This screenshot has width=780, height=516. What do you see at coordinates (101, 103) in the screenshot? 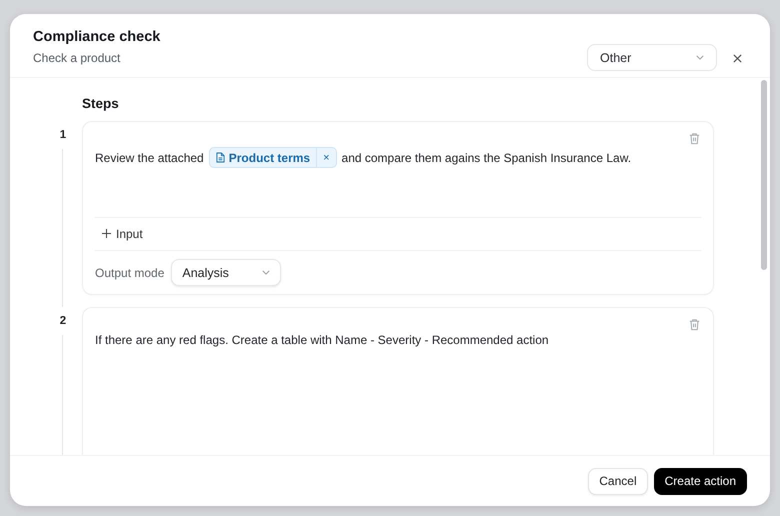
I see `section-heading: Steps` at bounding box center [101, 103].